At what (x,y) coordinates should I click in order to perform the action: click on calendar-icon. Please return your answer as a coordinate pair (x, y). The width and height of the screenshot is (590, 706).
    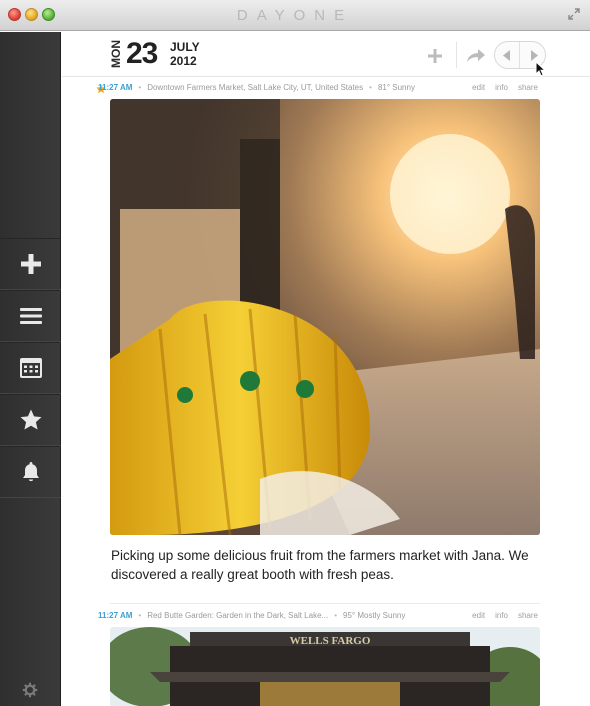
    Looking at the image, I should click on (30, 368).